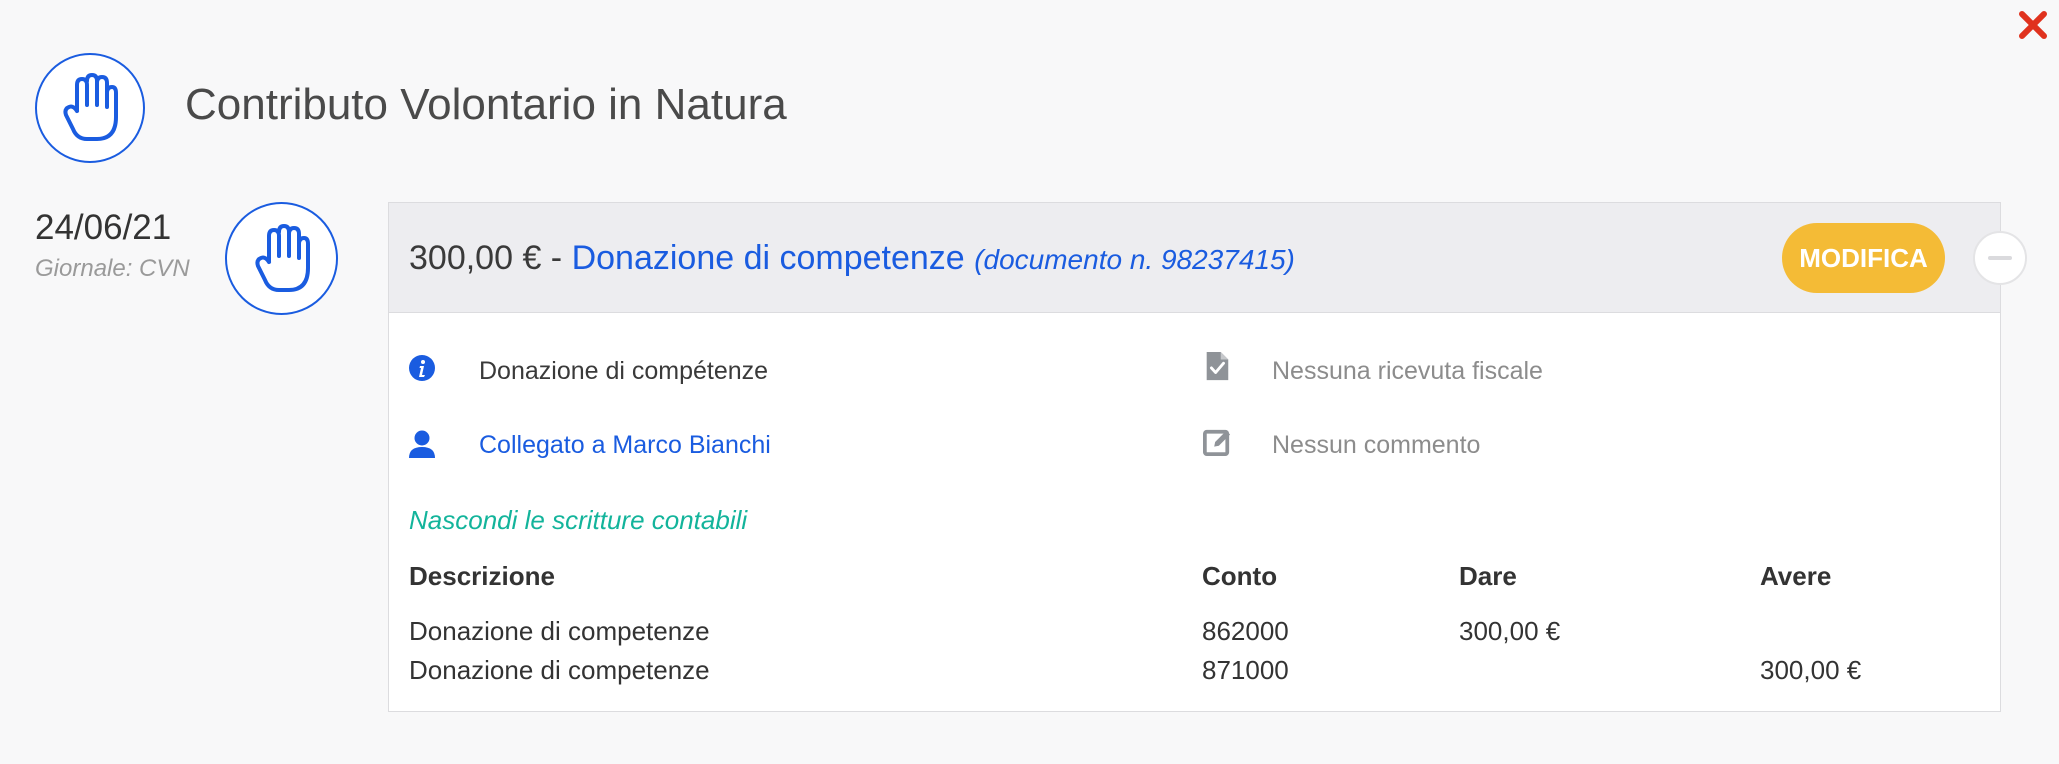  I want to click on ledger-cell-account: 871000, so click(1245, 670).